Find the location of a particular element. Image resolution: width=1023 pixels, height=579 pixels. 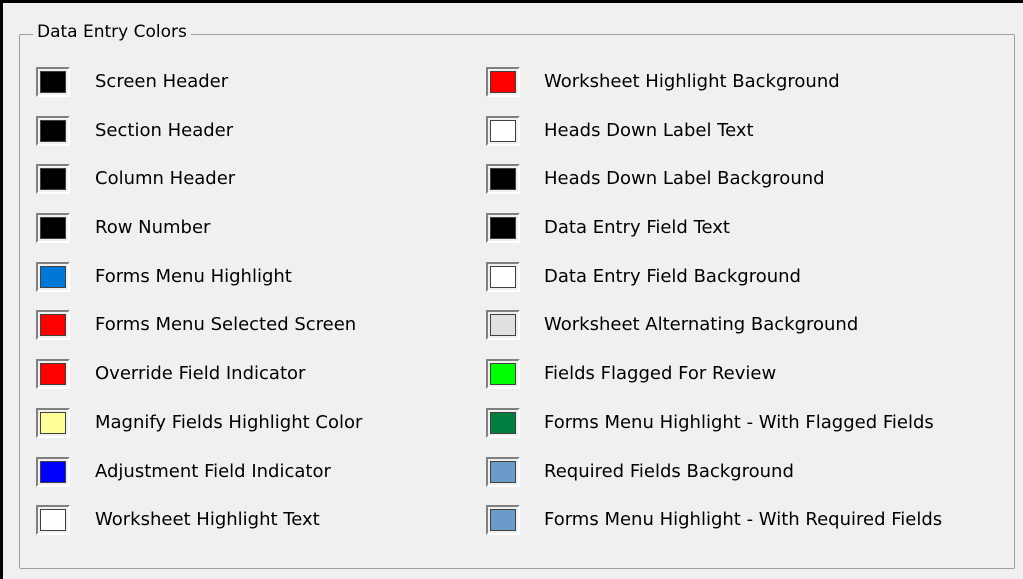

color-setting-label: Adjustment Field Indicator is located at coordinates (213, 471).